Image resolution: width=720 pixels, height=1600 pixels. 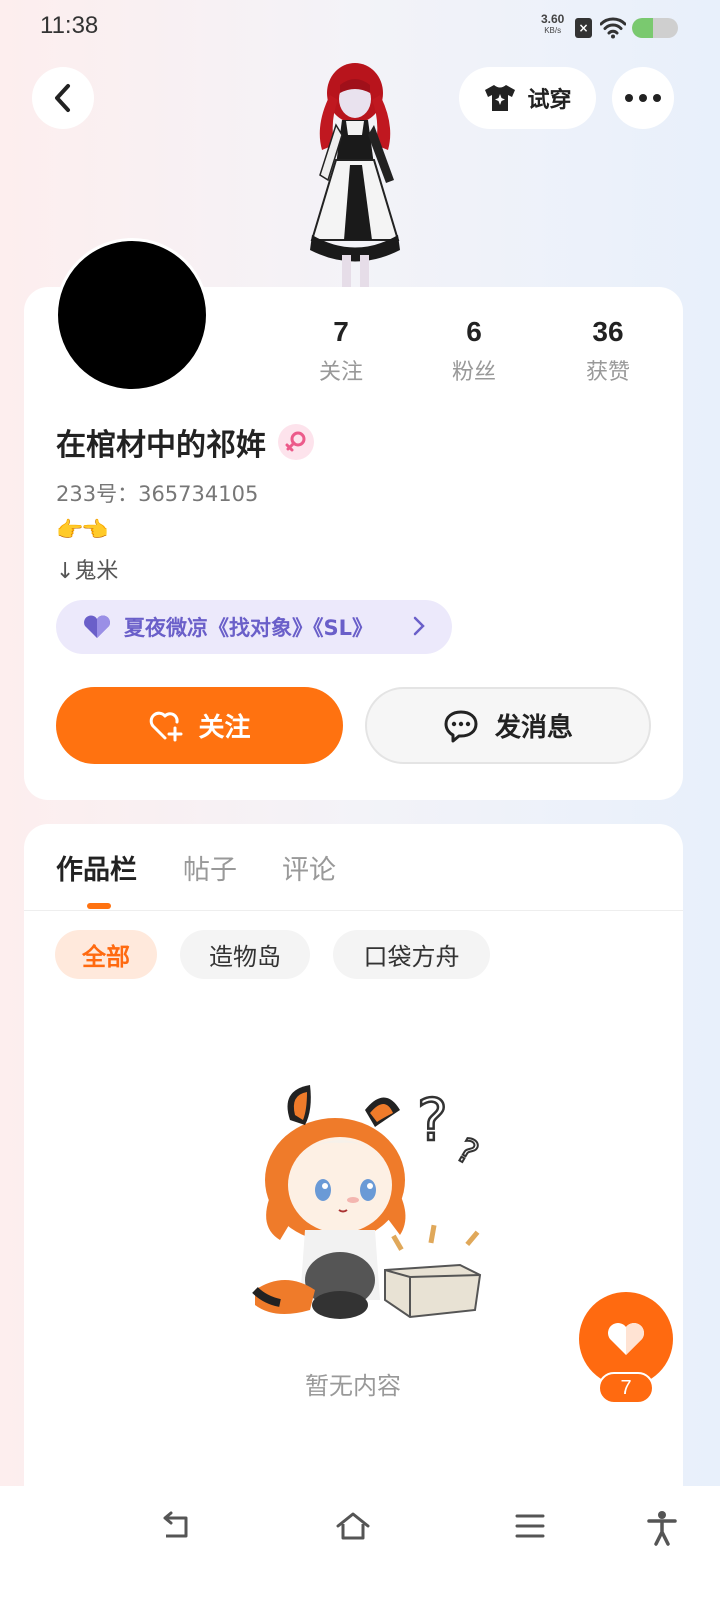 What do you see at coordinates (608, 331) in the screenshot?
I see `likes-count: 36` at bounding box center [608, 331].